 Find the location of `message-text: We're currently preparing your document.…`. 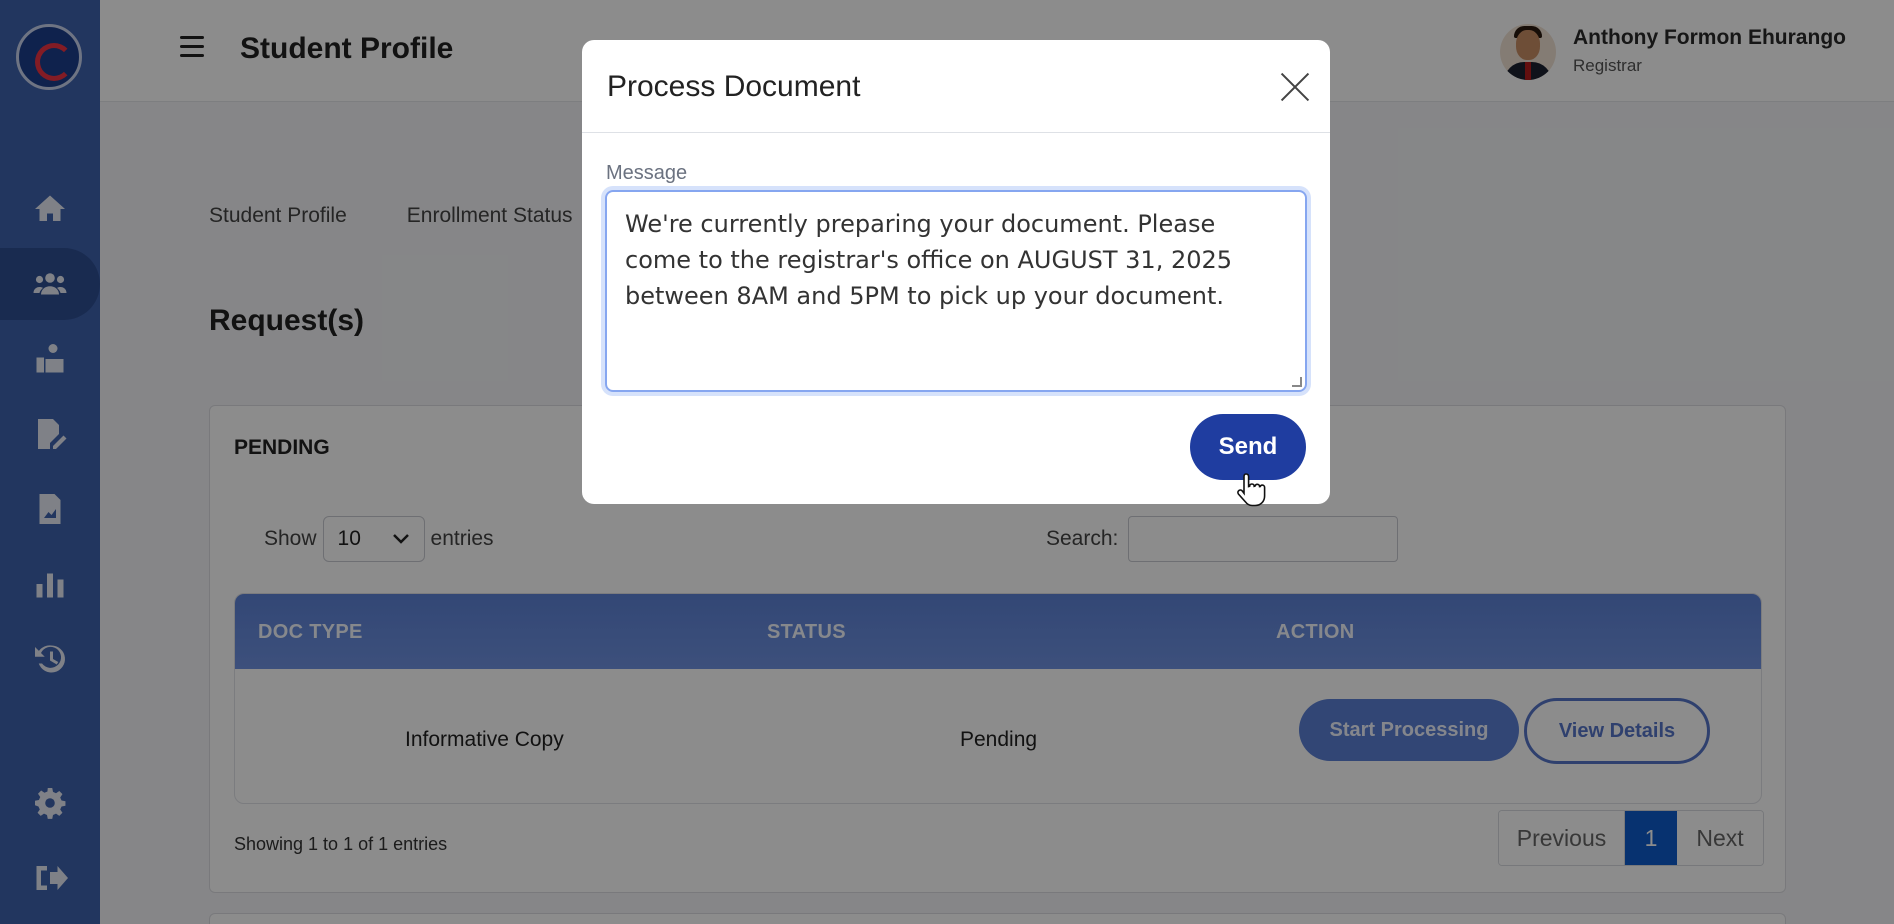

message-text: We're currently preparing your document.… is located at coordinates (929, 260).